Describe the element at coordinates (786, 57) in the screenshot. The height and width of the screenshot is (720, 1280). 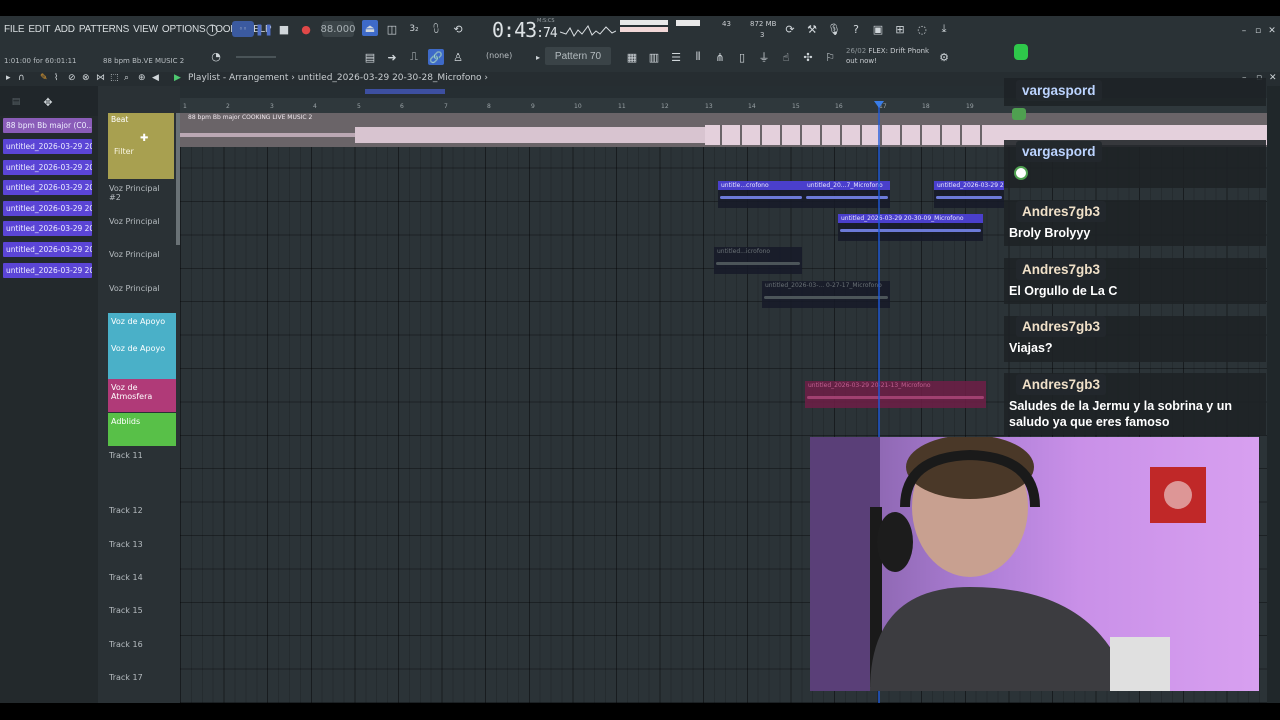
I see `touch-icon: ☝` at that location.